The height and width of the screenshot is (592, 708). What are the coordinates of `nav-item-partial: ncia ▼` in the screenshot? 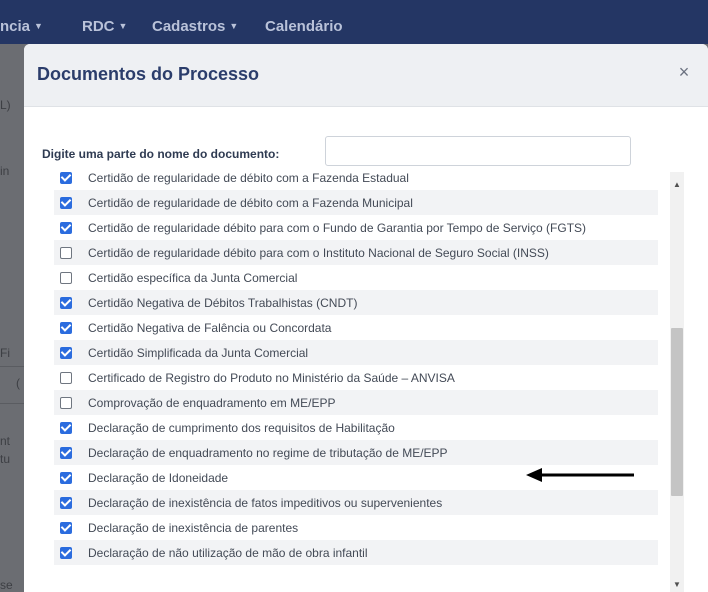 It's located at (21, 26).